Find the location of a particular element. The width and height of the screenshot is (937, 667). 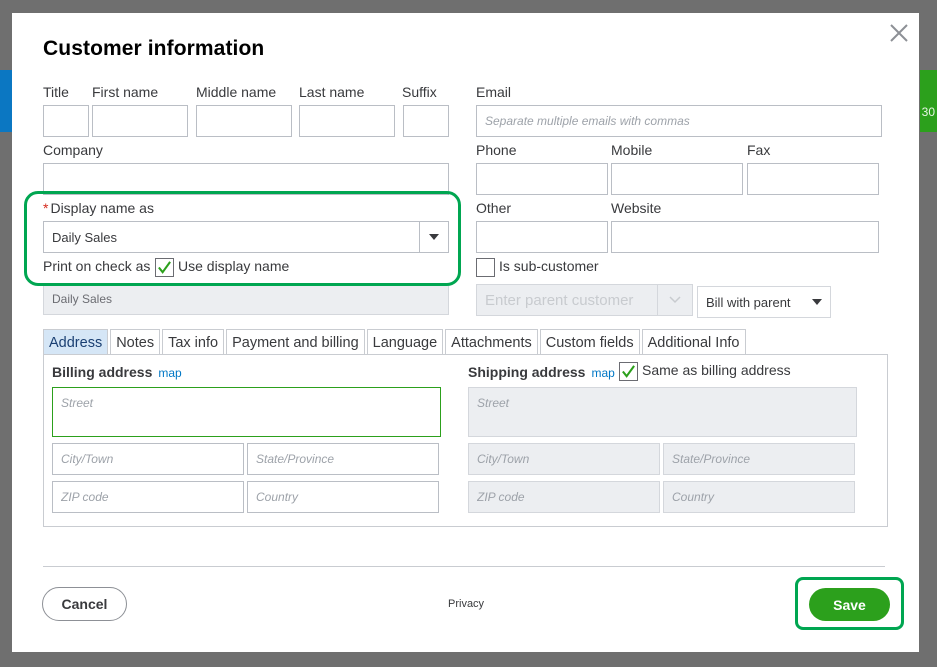

mobile-label: Mobile is located at coordinates (632, 150).